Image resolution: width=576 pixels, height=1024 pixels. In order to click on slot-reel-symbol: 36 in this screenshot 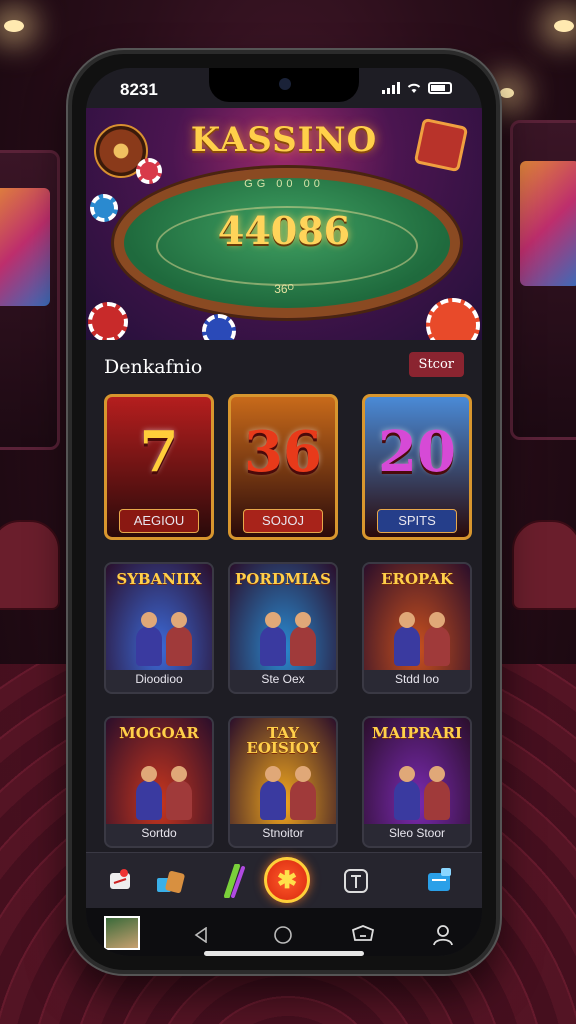, I will do `click(283, 452)`.